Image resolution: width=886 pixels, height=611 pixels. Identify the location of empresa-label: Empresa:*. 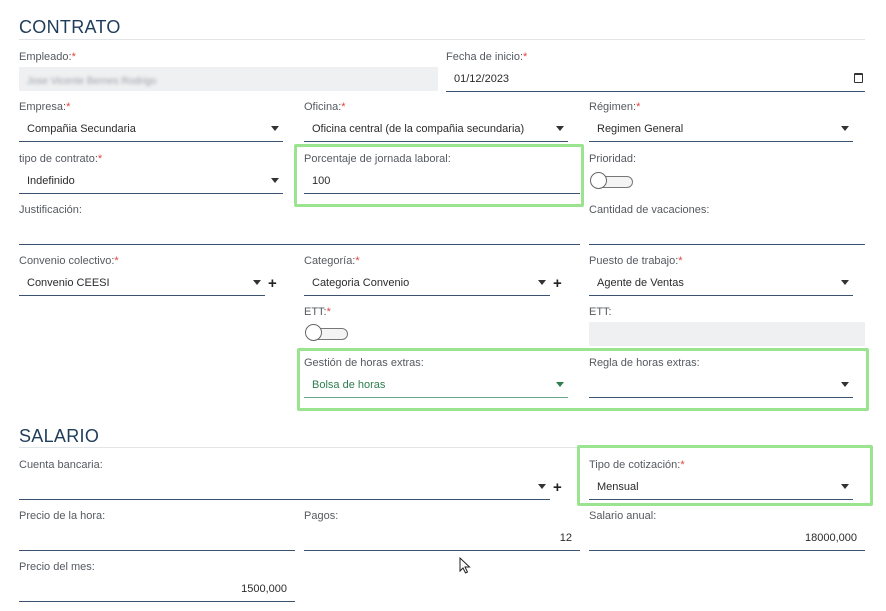
(45, 107).